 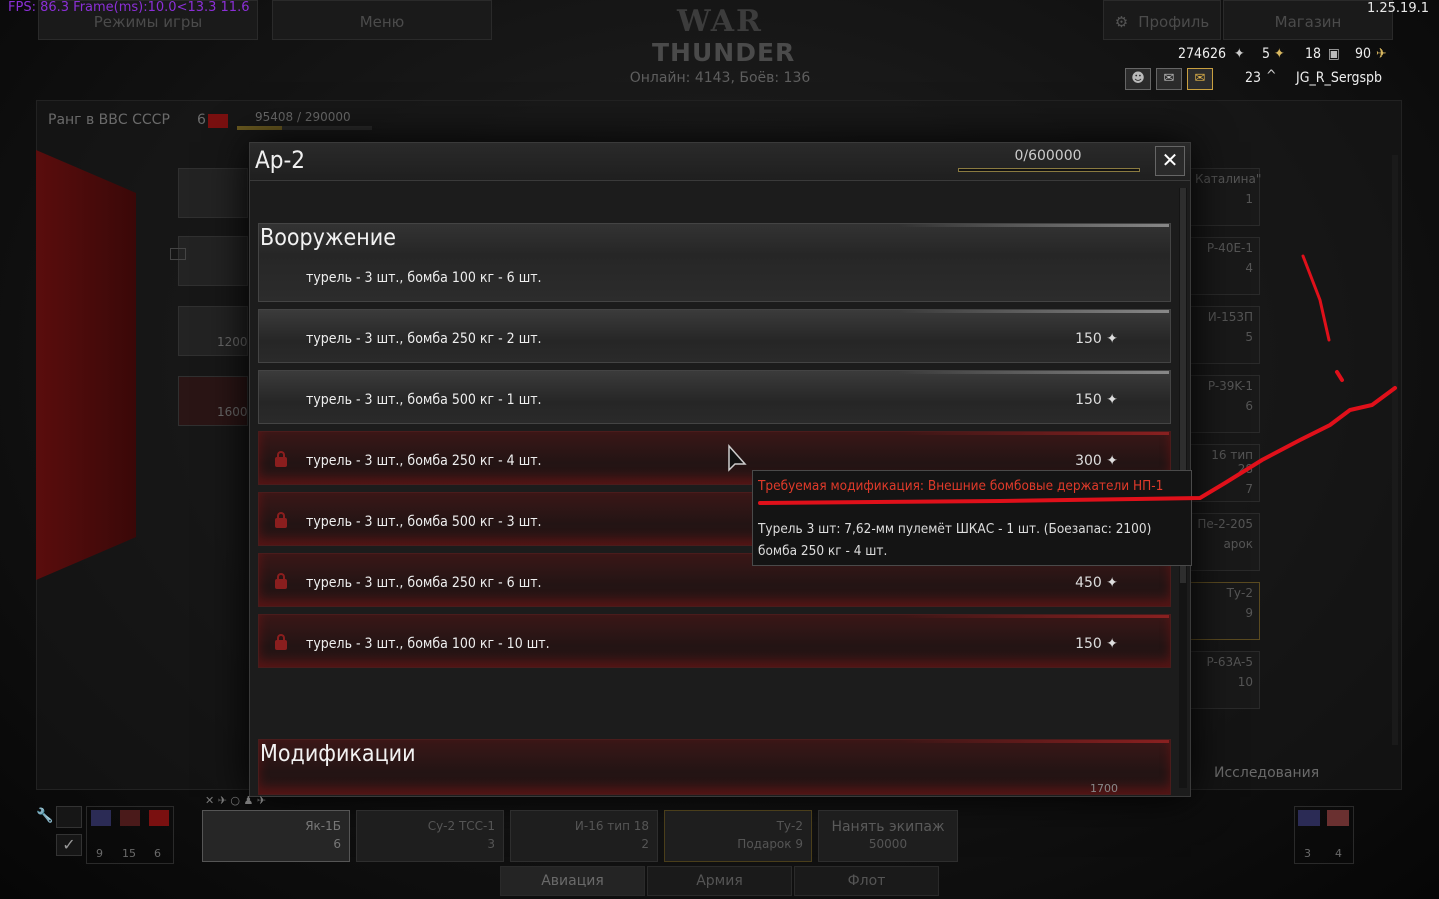 I want to click on nation-filter-right: 3 4, so click(x=1324, y=835).